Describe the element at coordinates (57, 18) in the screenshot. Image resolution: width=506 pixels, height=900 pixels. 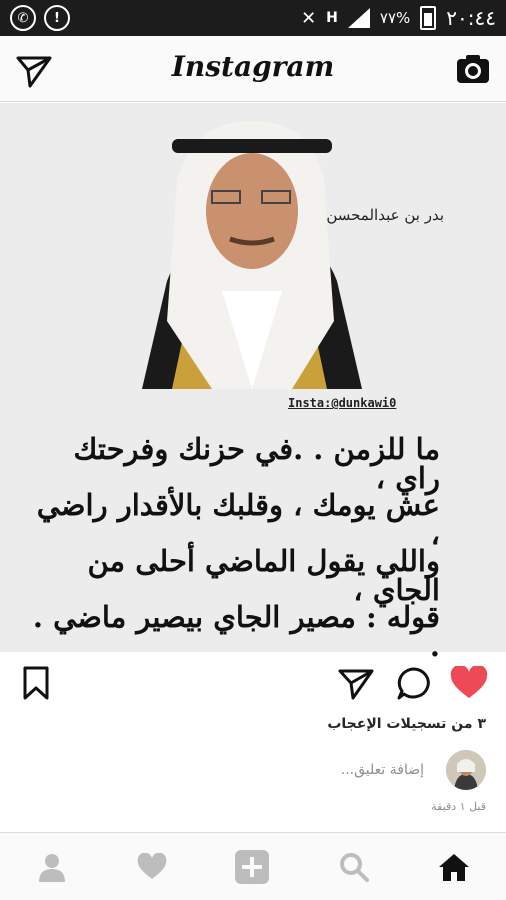
I see `location-icon: !` at that location.